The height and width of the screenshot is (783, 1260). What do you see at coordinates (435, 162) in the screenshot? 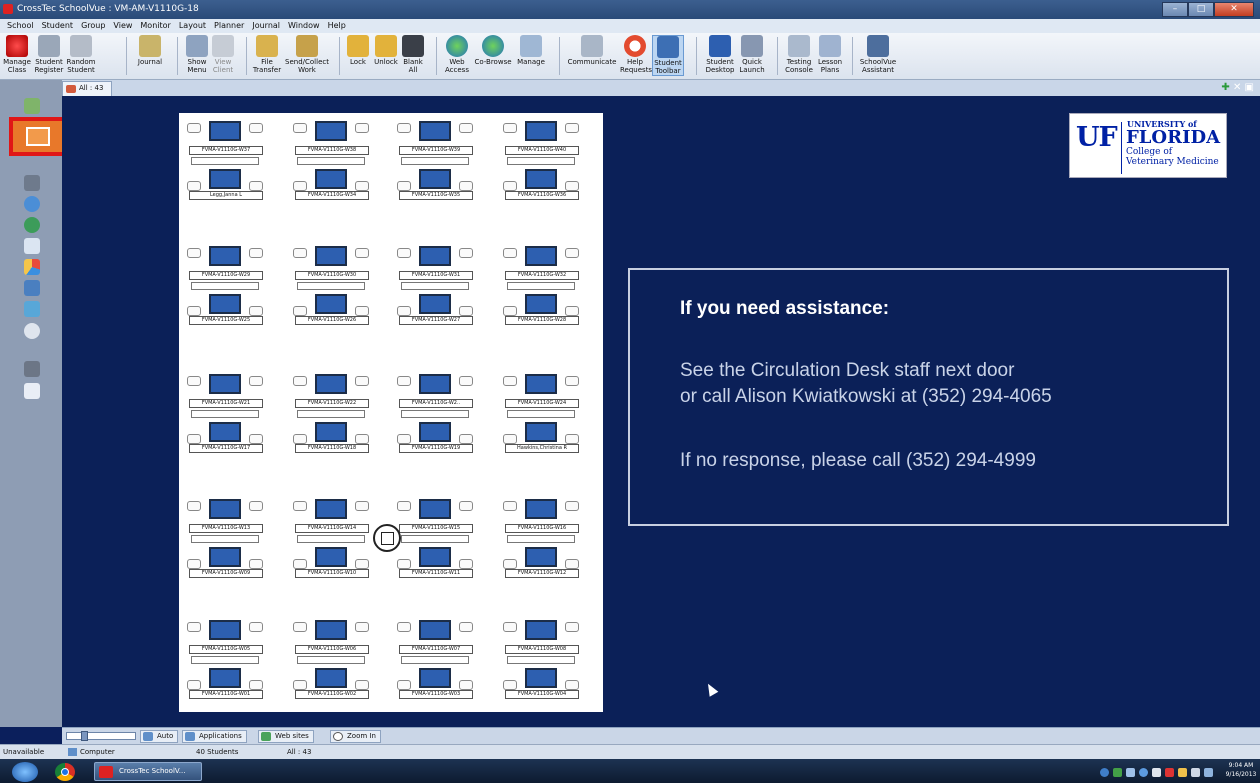
I see `student-desk: FVMA-V1110G-W39 FVMA-V1110G-W35` at bounding box center [435, 162].